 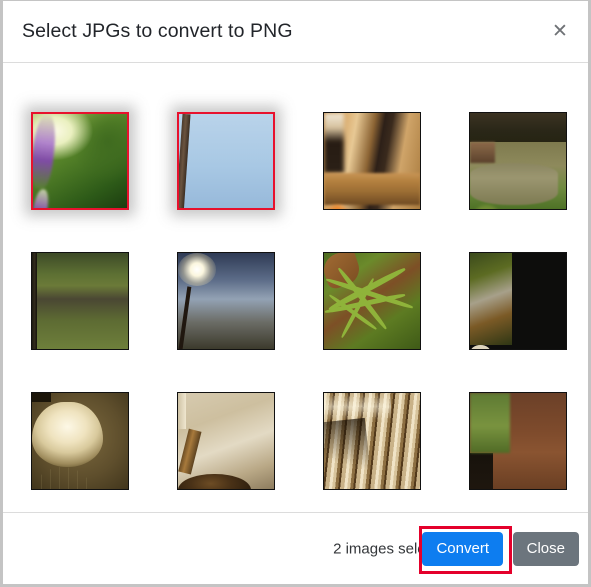 I want to click on dialog-title: Select JPGs to convert to PNG, so click(x=157, y=31).